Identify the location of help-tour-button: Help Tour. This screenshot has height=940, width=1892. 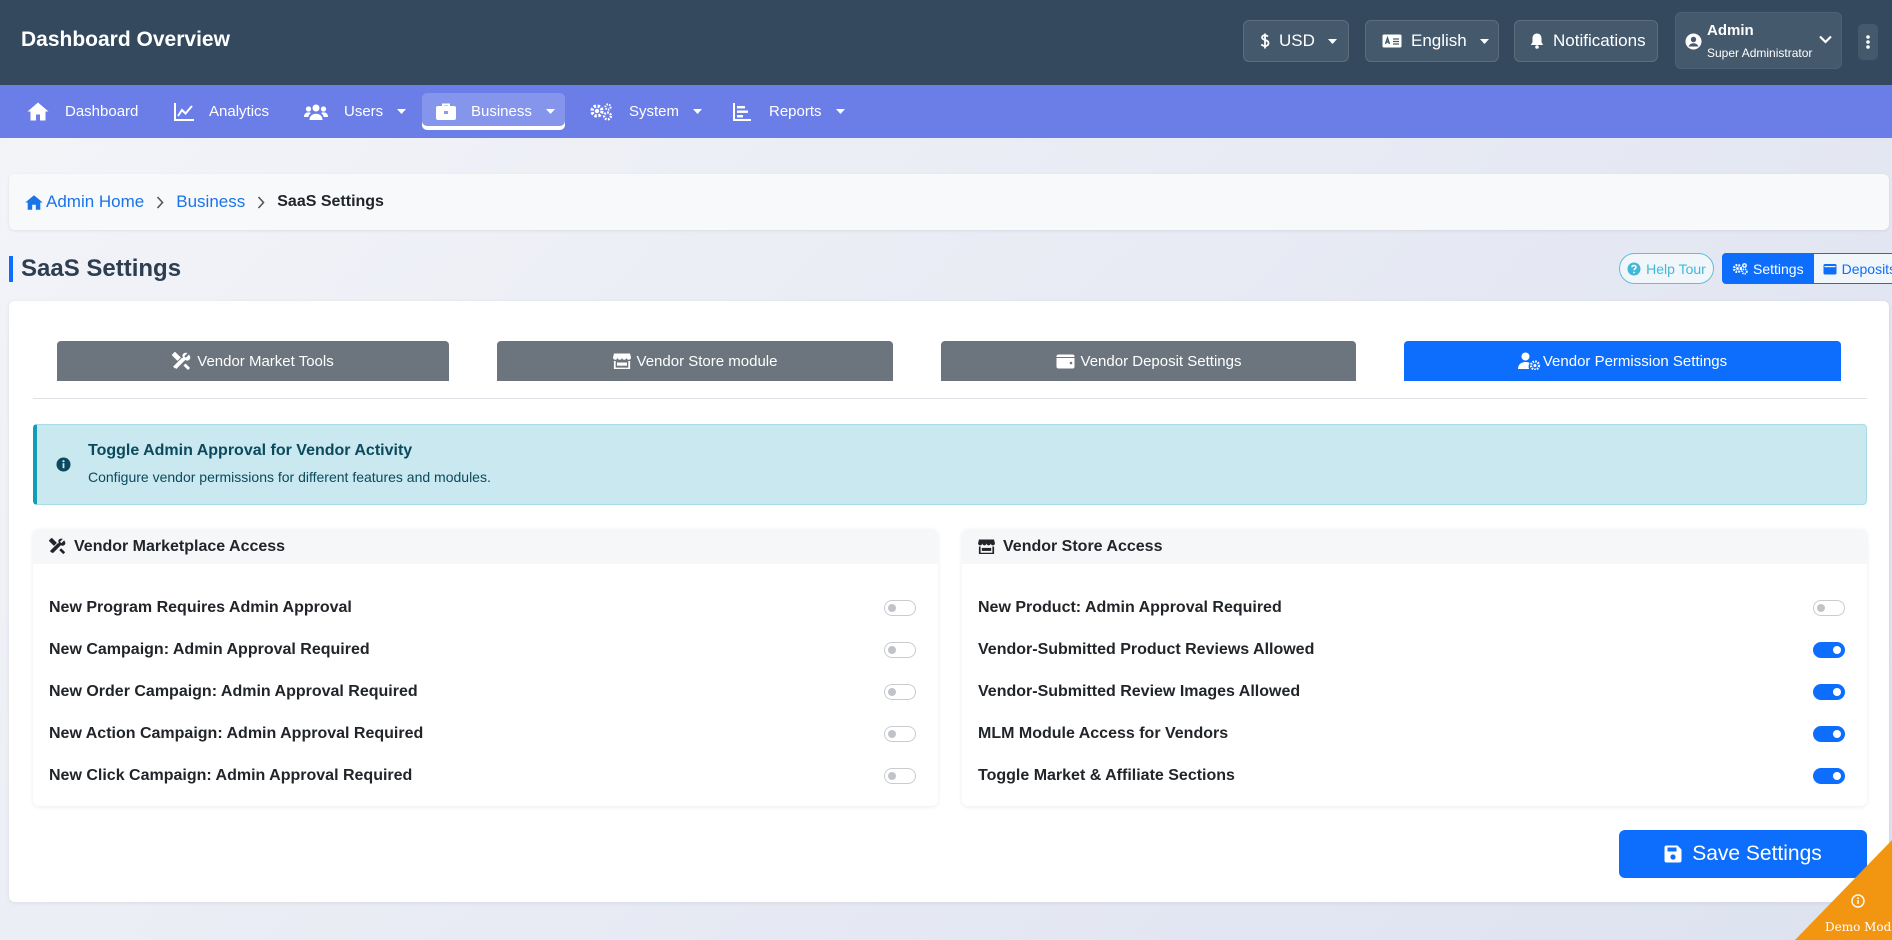
(1666, 268).